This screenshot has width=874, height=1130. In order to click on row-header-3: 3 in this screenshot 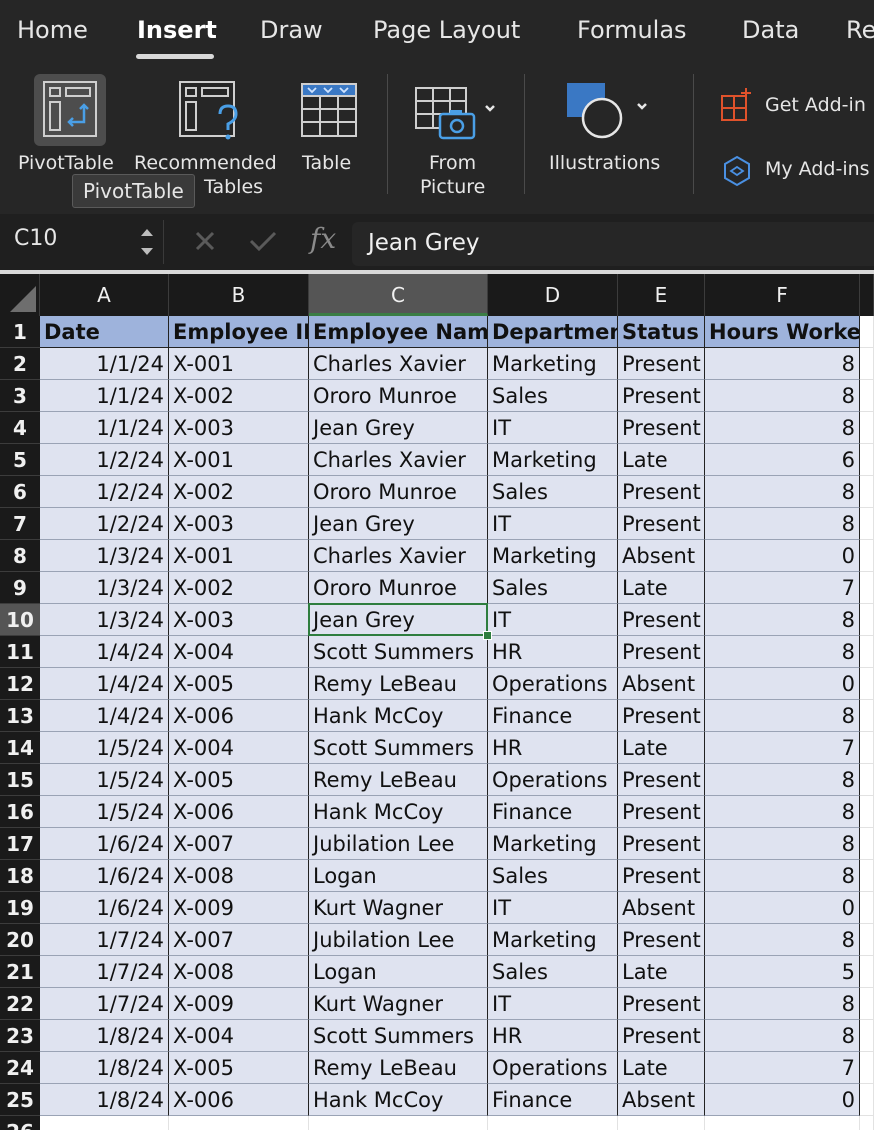, I will do `click(20, 396)`.